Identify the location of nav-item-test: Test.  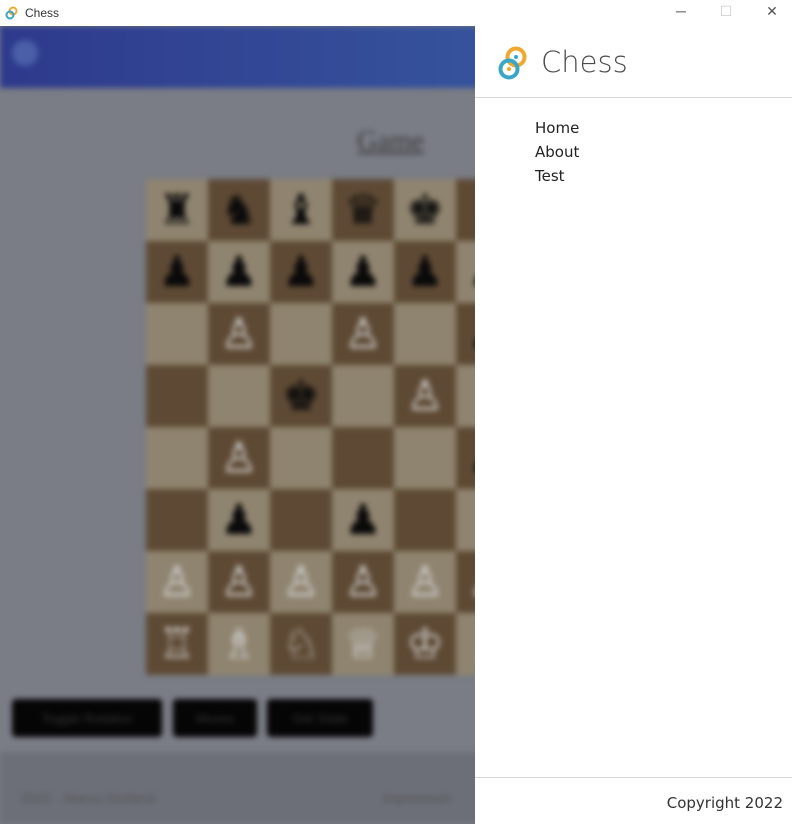
(557, 176).